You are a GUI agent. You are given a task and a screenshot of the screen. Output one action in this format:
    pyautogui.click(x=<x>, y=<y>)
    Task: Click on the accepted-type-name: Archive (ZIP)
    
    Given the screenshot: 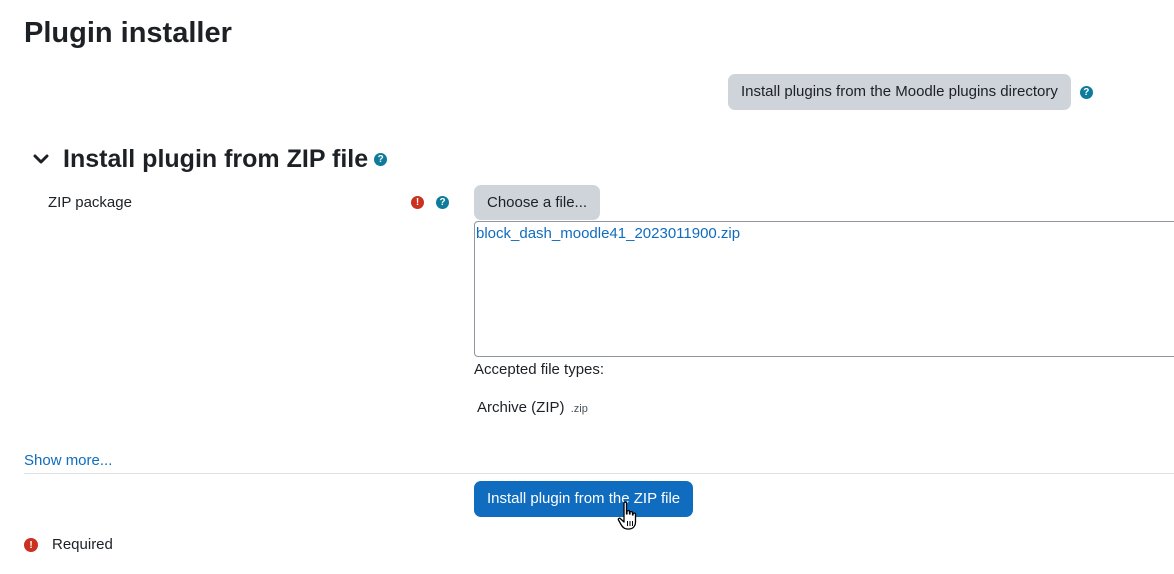 What is the action you would take?
    pyautogui.click(x=521, y=407)
    